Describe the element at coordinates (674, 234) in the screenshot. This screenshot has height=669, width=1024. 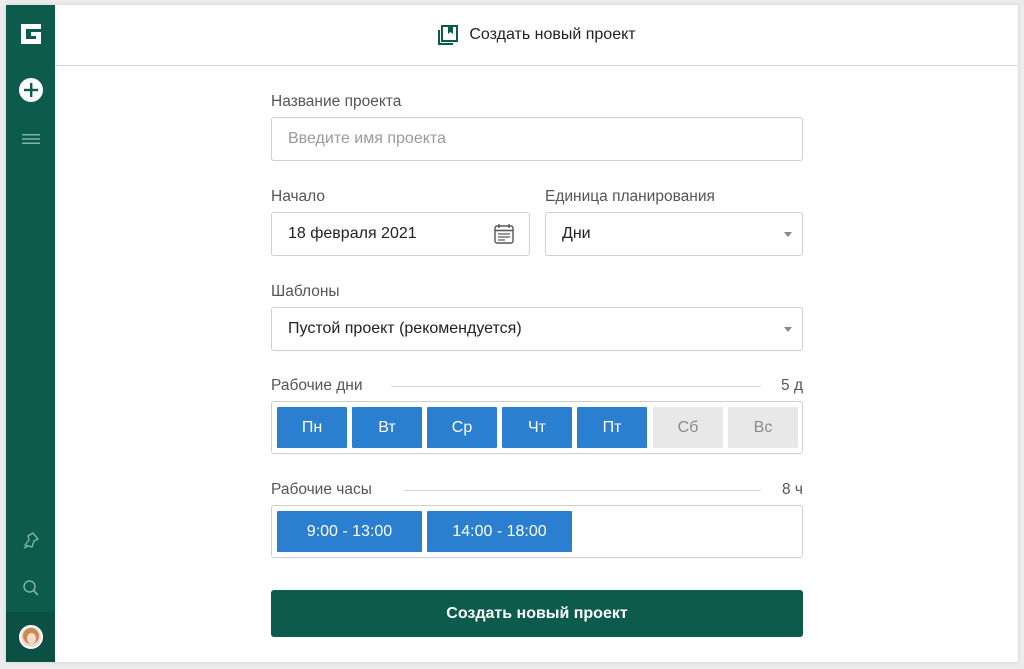
I see `unit-select: Дни` at that location.